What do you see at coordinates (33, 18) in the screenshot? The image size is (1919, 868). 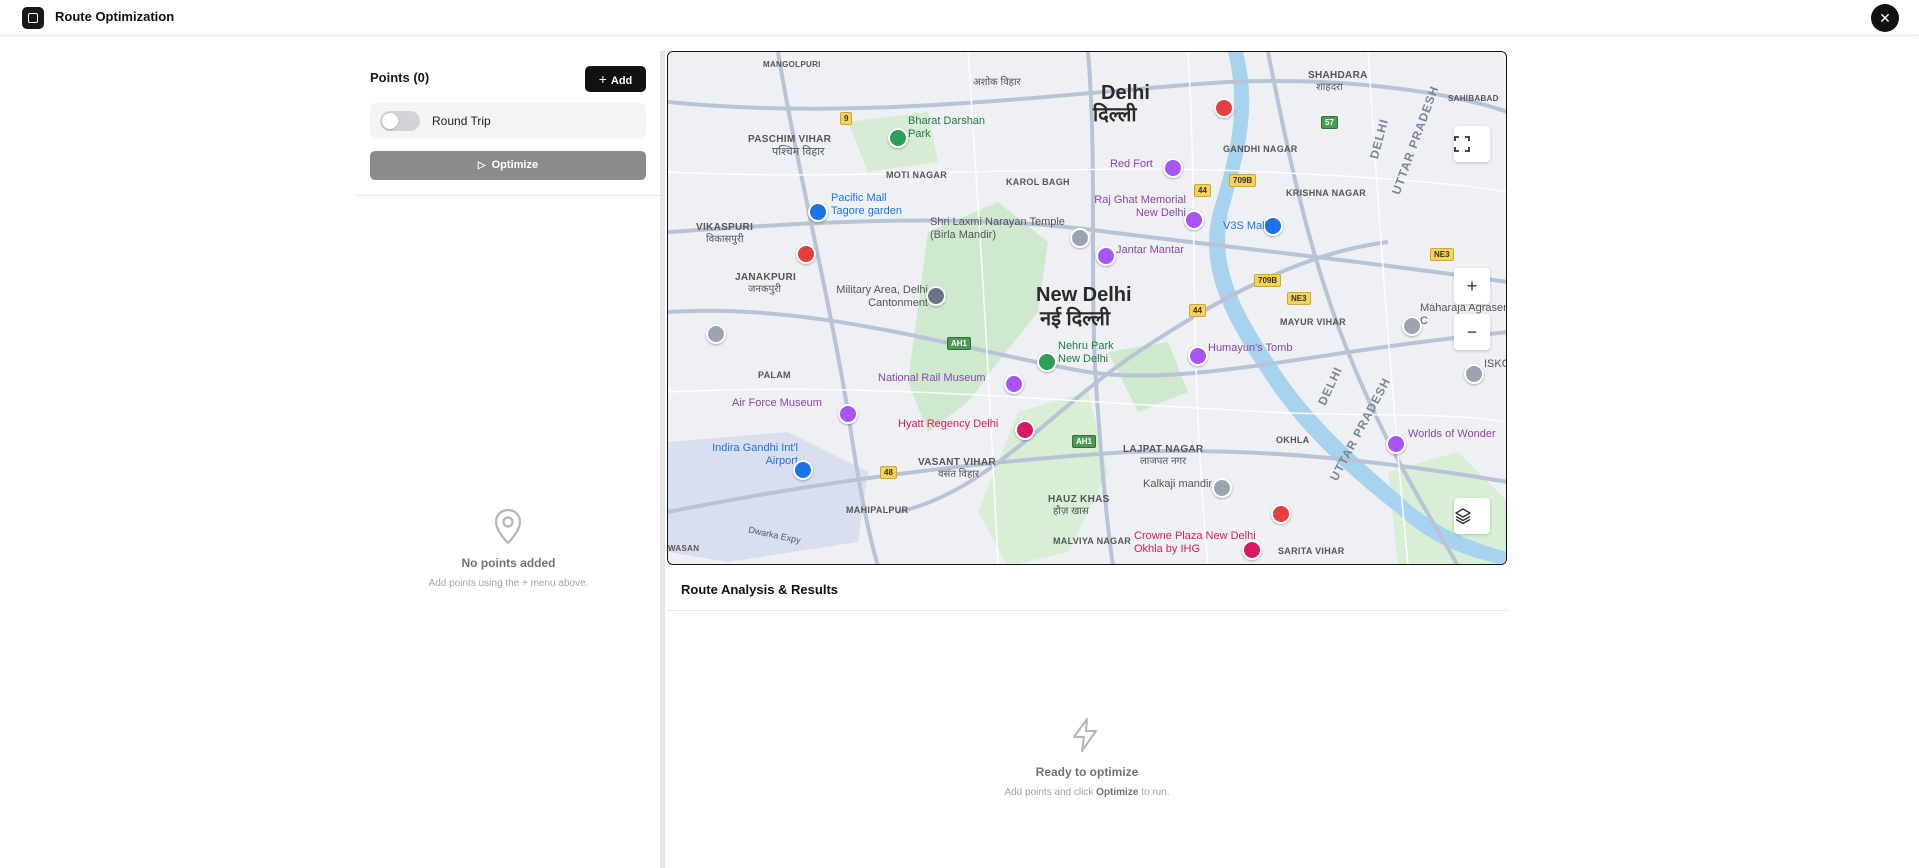 I see `app-square-icon` at bounding box center [33, 18].